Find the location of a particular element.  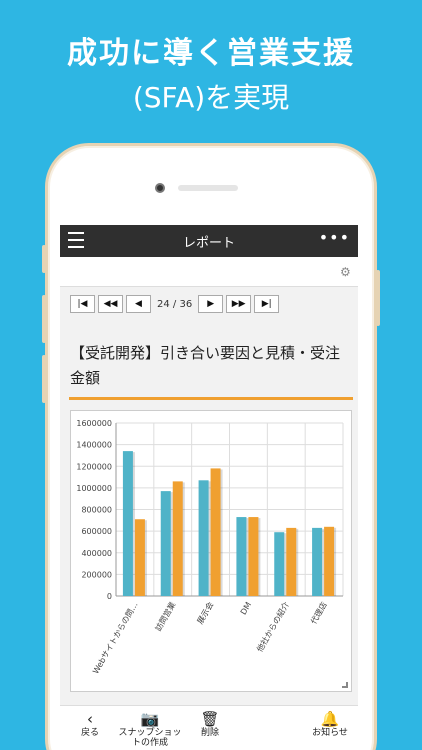

phone-mute-switch is located at coordinates (44, 259).